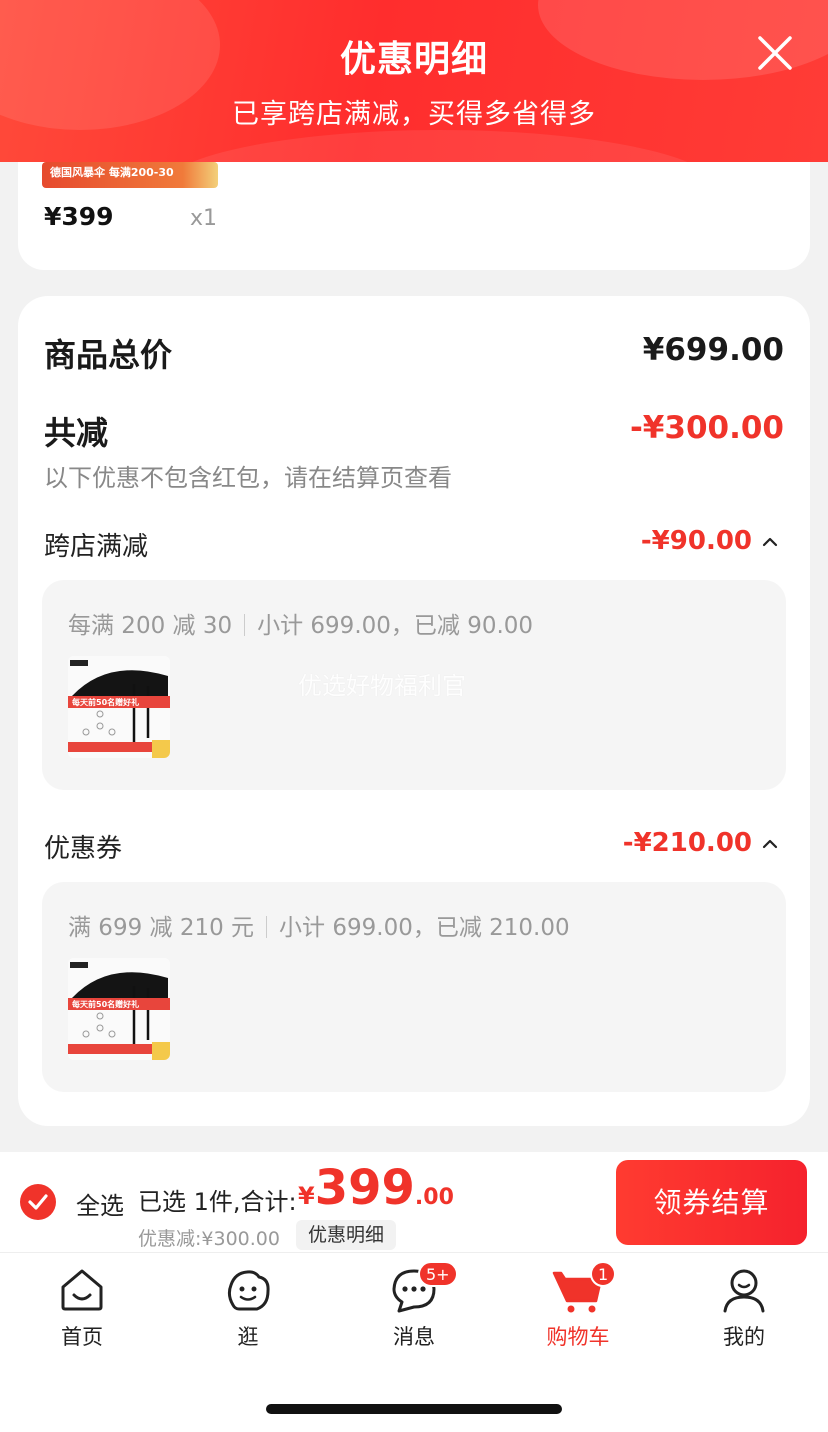  I want to click on home-indicator, so click(414, 1409).